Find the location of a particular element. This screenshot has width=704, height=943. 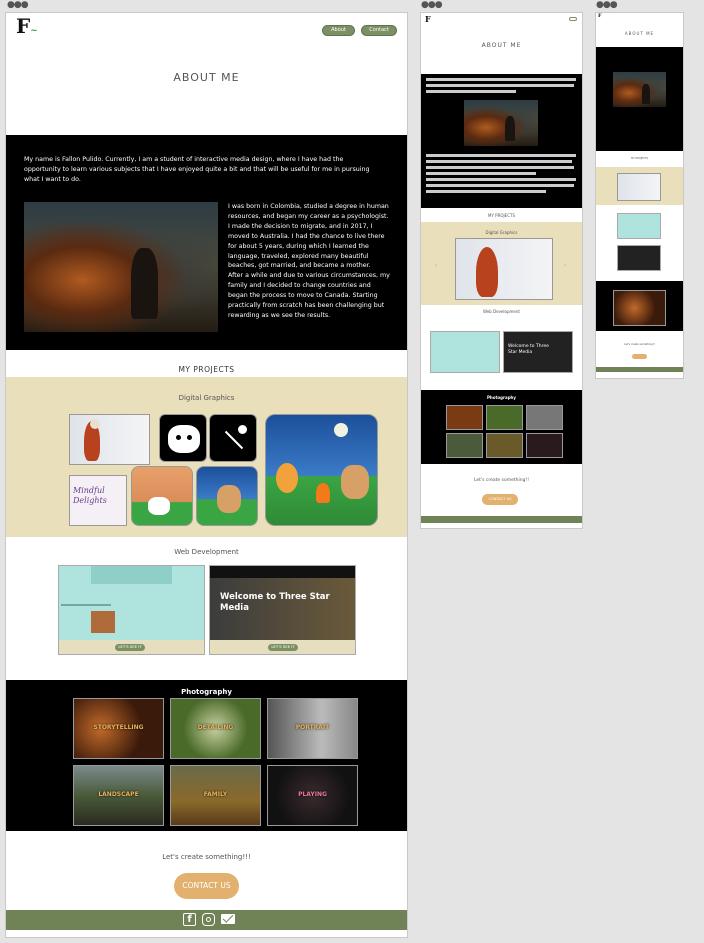

dg-camping-image is located at coordinates (321, 470).